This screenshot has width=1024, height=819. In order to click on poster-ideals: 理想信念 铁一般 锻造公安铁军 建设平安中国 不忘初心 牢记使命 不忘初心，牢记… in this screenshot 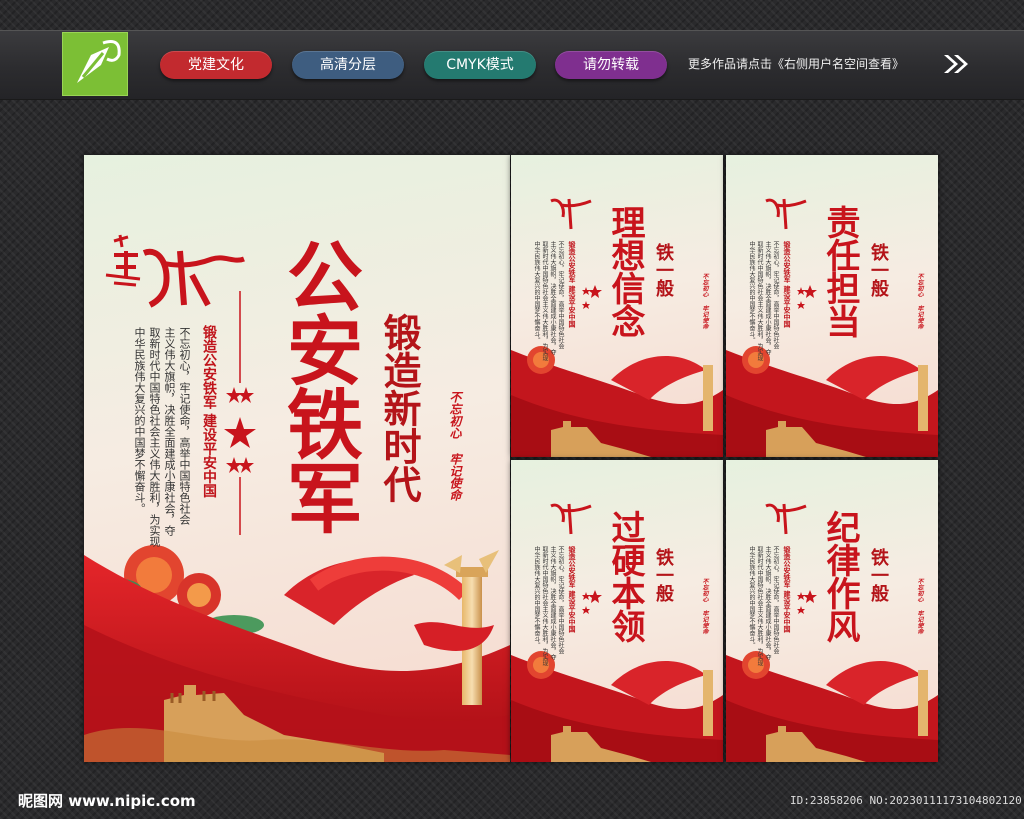, I will do `click(617, 306)`.